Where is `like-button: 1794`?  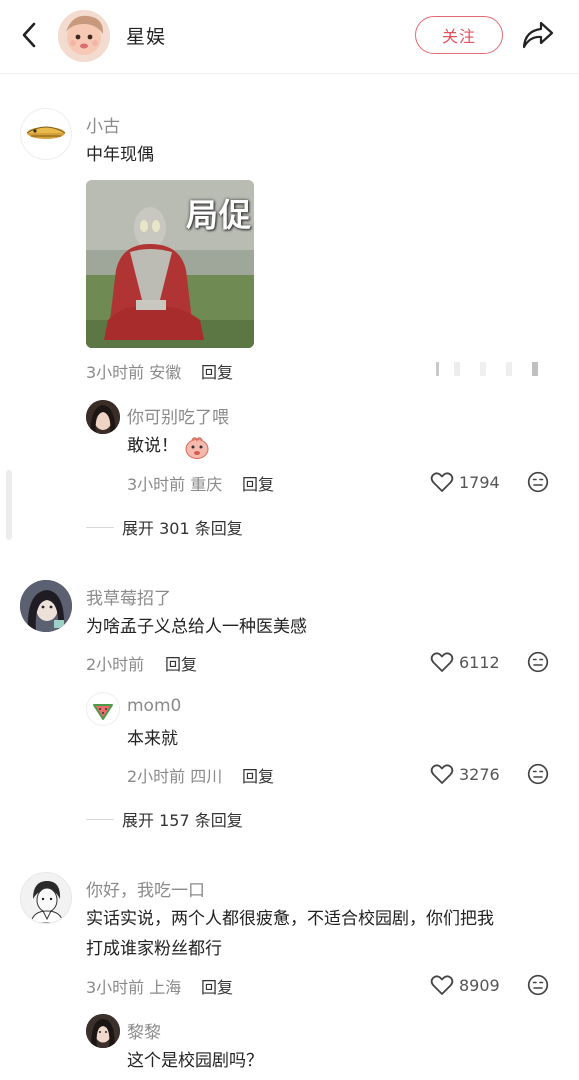
like-button: 1794 is located at coordinates (465, 482).